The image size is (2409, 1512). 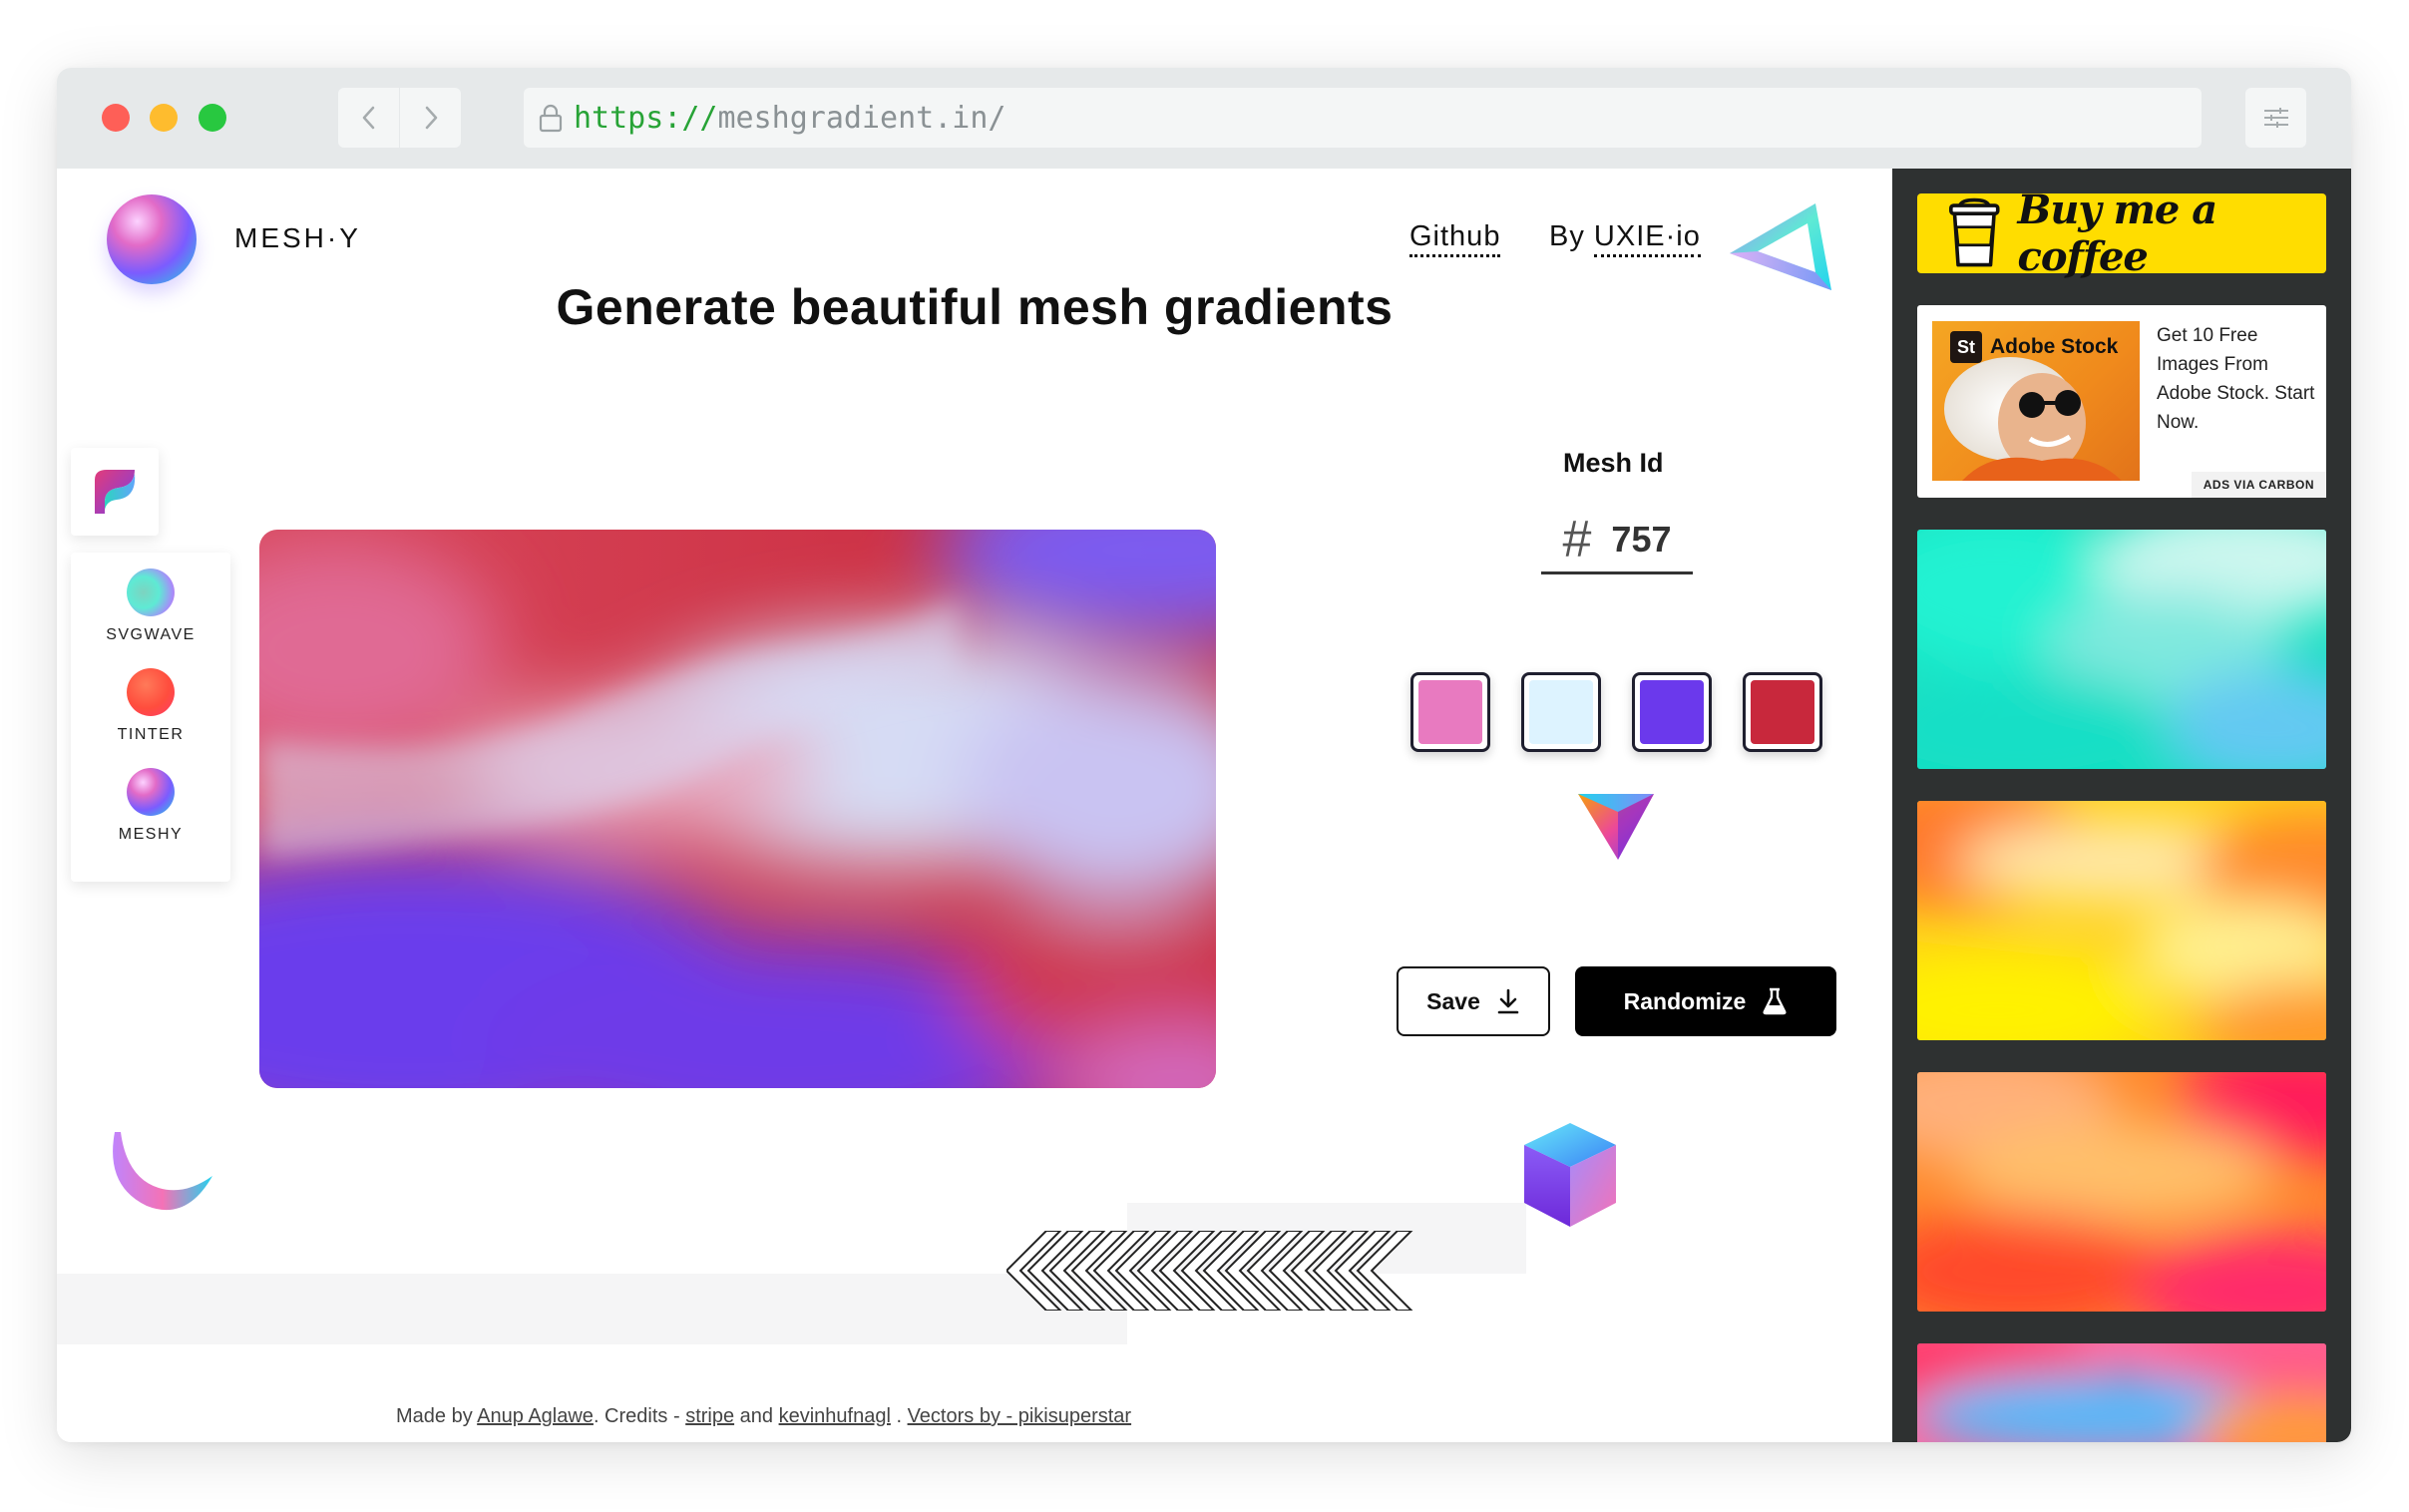 I want to click on app-meshy: MESHY, so click(x=150, y=806).